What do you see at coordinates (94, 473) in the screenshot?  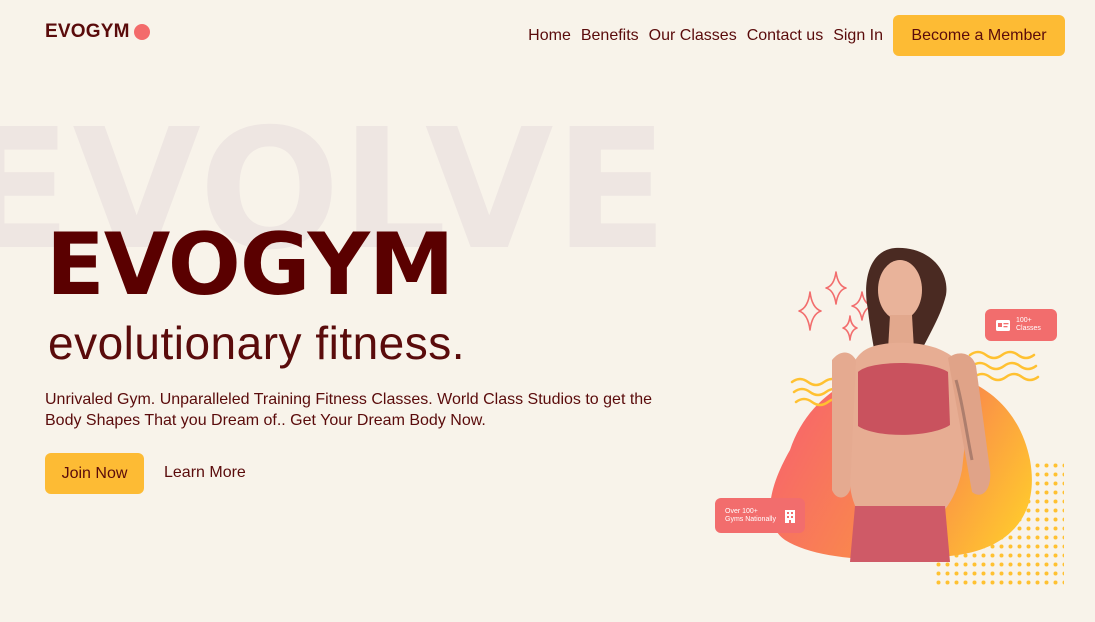 I see `join-now-button: Join Now` at bounding box center [94, 473].